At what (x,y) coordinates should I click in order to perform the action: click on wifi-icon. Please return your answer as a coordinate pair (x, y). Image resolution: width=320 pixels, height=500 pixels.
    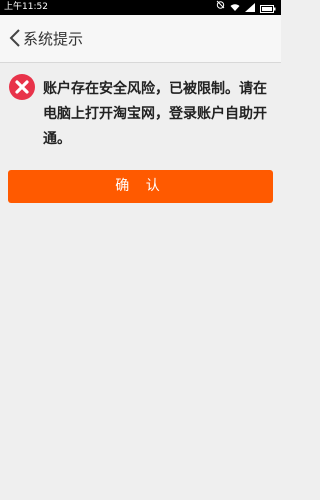
    Looking at the image, I should click on (235, 7).